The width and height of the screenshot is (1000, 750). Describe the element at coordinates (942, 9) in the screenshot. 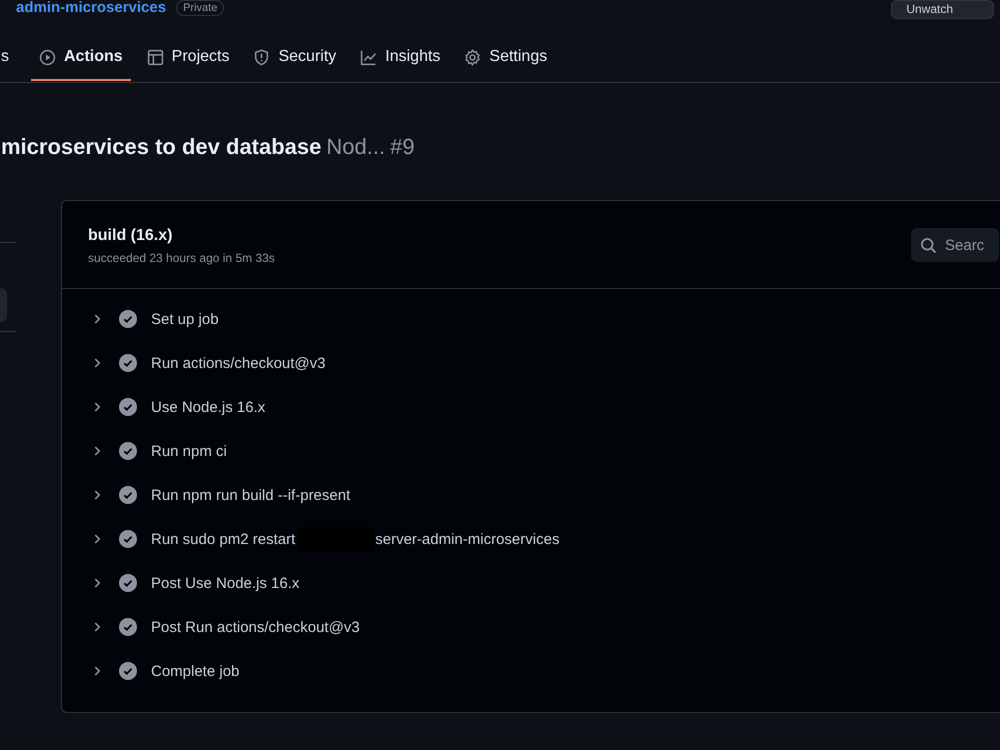

I see `unwatch-button: Unwatch` at that location.